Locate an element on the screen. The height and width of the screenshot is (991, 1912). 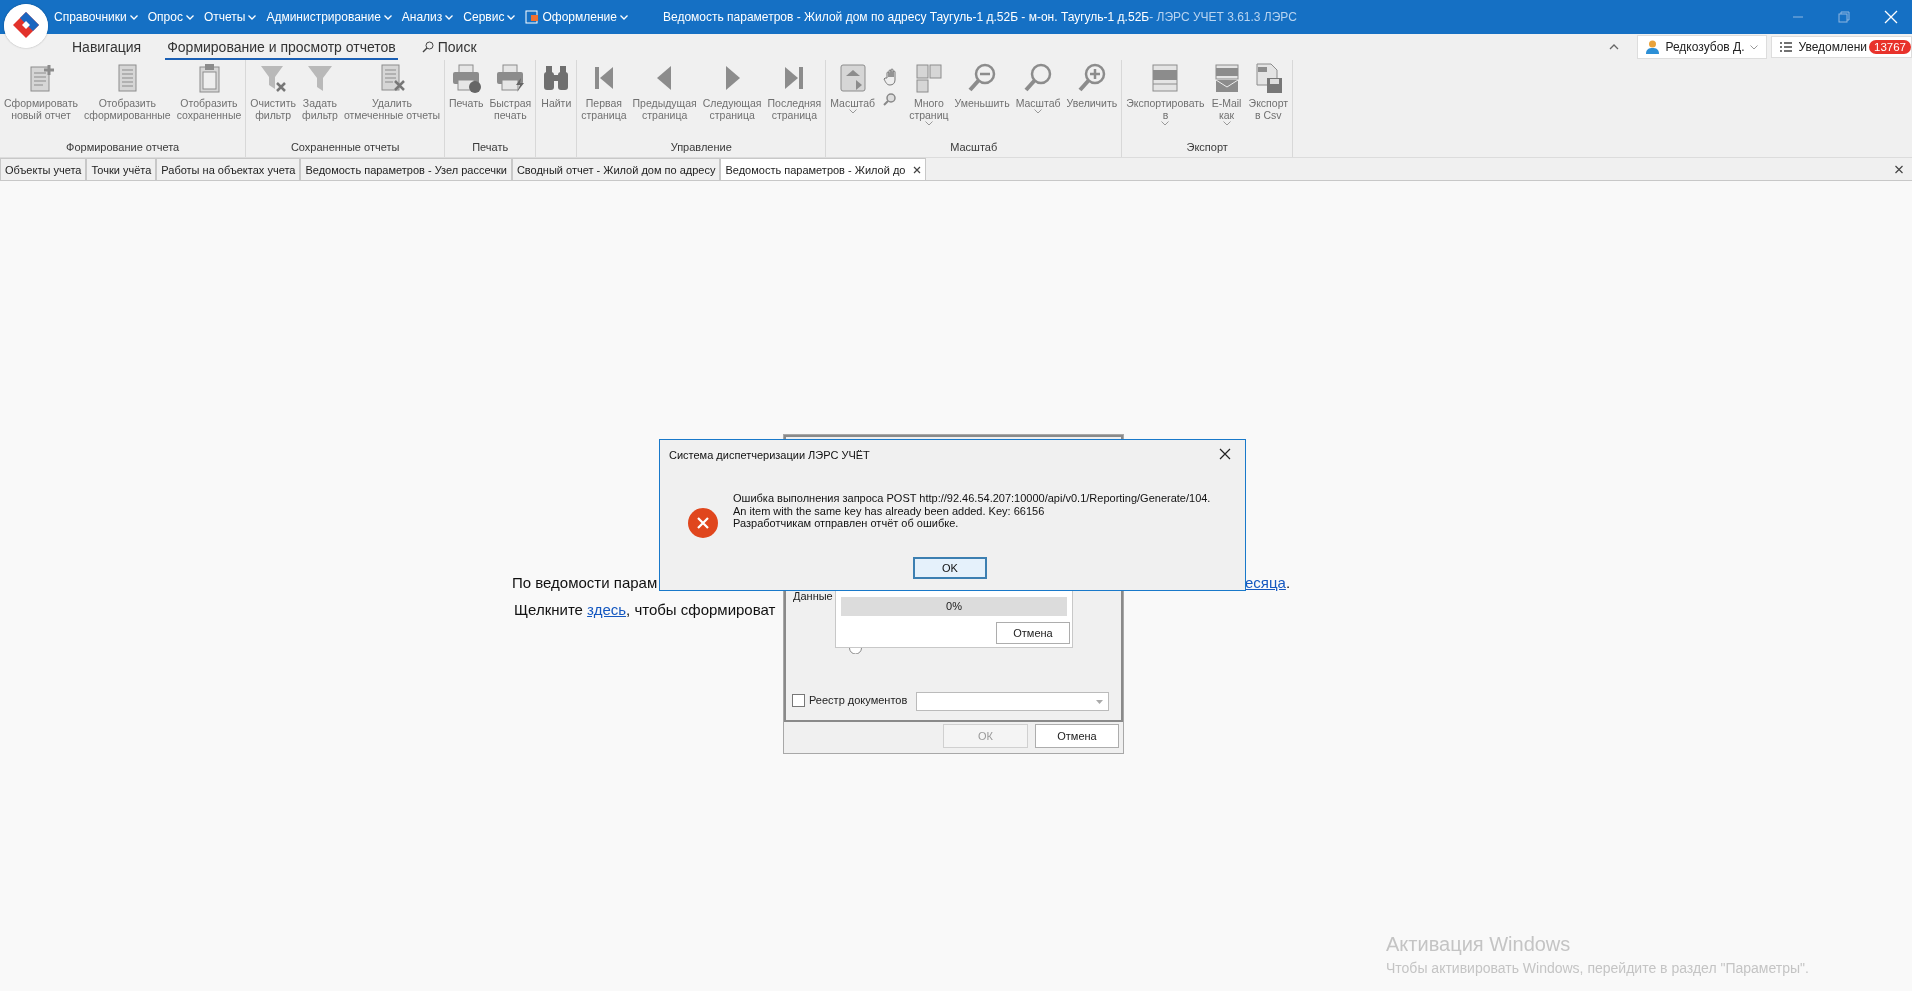
ribbon-button: Печать is located at coordinates (466, 101).